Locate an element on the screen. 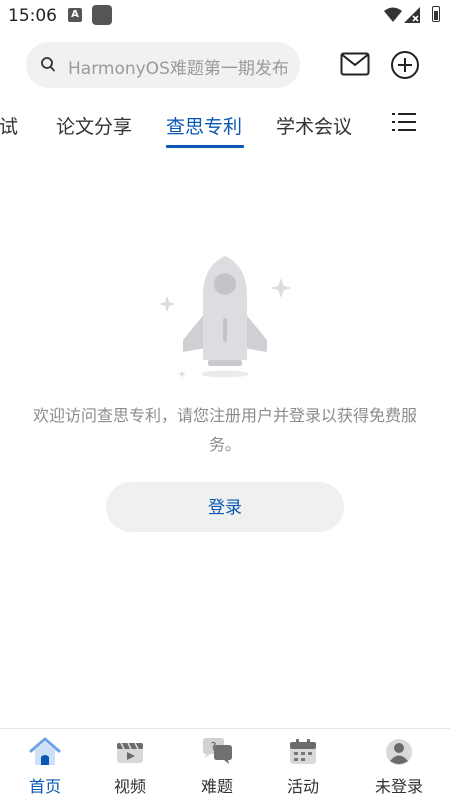 Image resolution: width=450 pixels, height=801 pixels. nav-events-label: 活动 is located at coordinates (302, 786).